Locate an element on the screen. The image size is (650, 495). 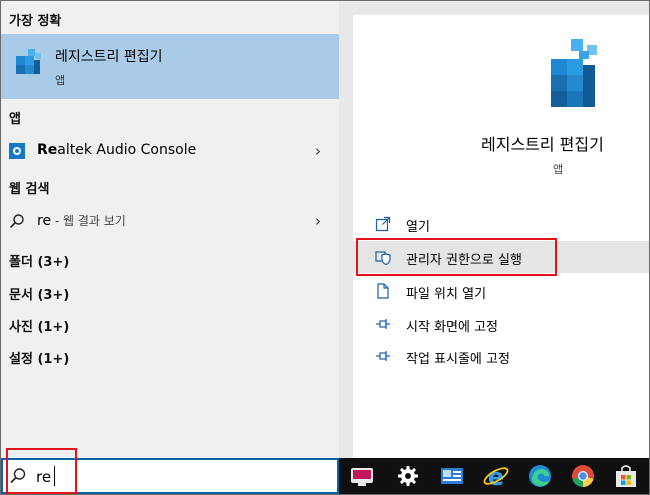
annotation-highlight-run-as-admin is located at coordinates (456, 257).